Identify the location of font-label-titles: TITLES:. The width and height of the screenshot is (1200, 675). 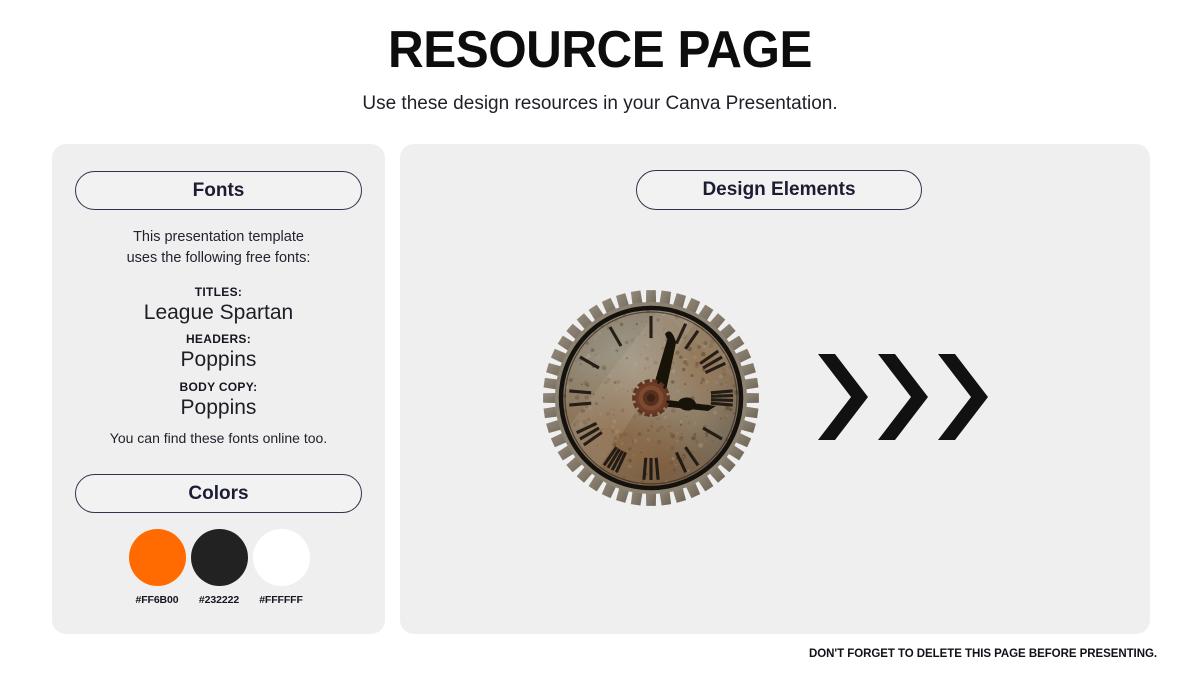
(218, 292).